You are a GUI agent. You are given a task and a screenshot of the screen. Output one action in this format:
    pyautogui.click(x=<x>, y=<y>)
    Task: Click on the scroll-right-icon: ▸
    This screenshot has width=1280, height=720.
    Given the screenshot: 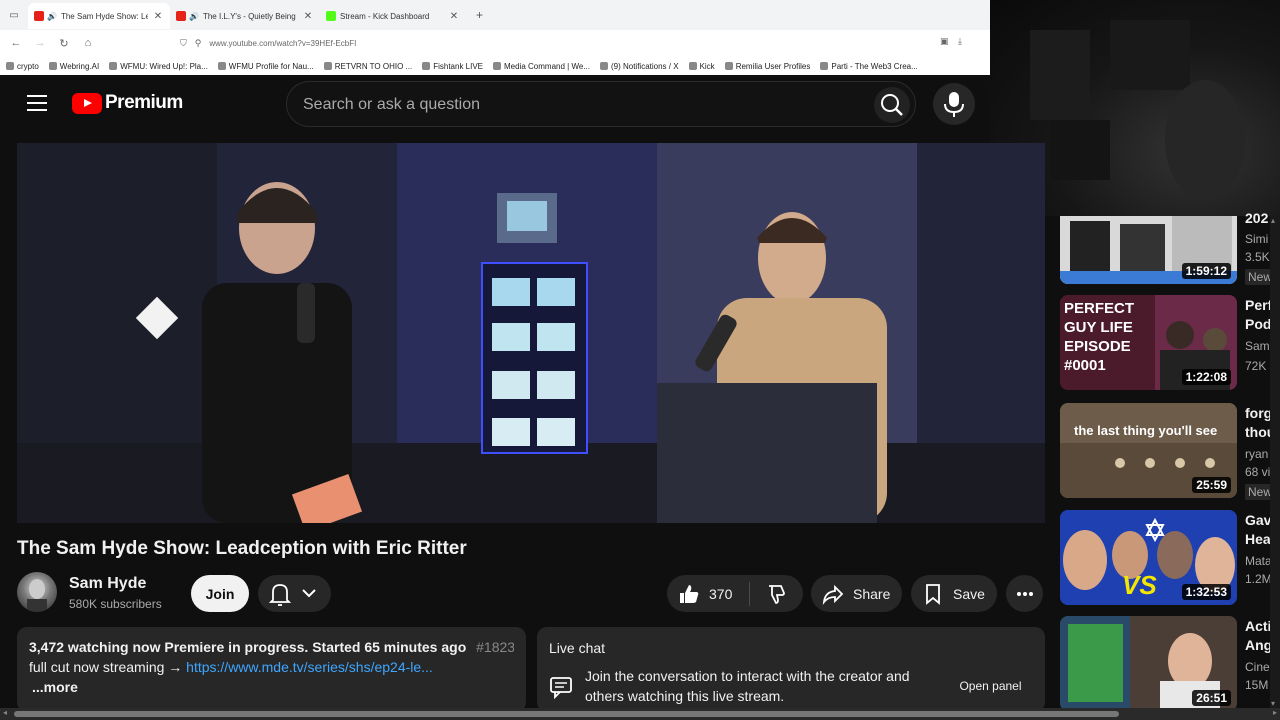 What is the action you would take?
    pyautogui.click(x=1275, y=712)
    